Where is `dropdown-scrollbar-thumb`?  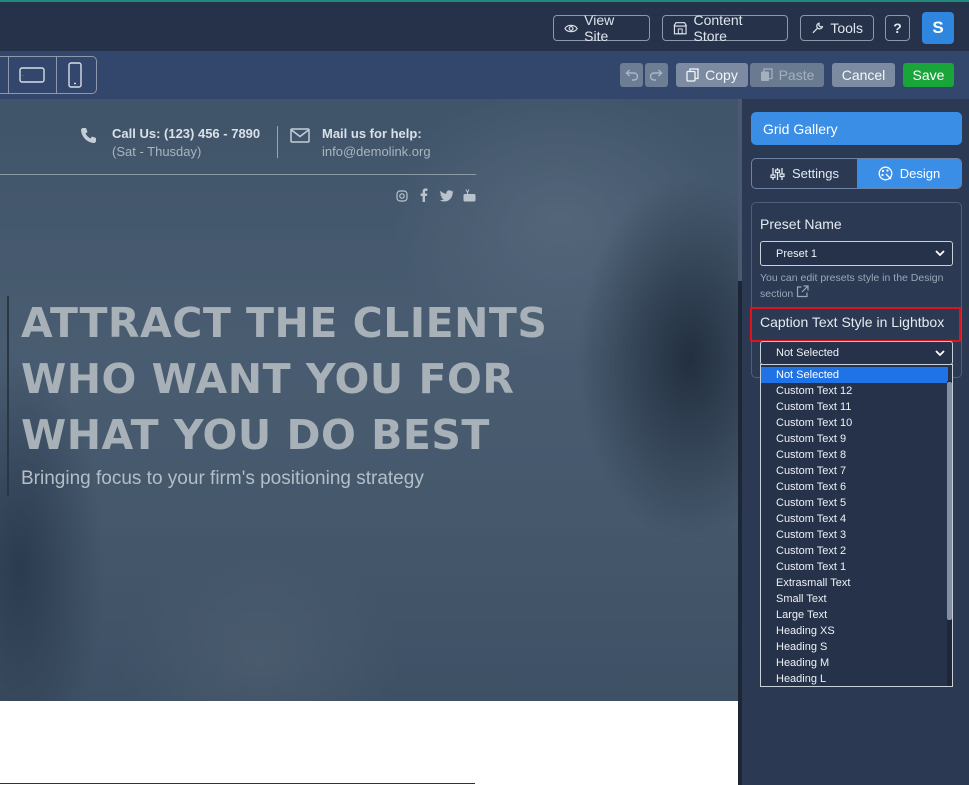 dropdown-scrollbar-thumb is located at coordinates (949, 501).